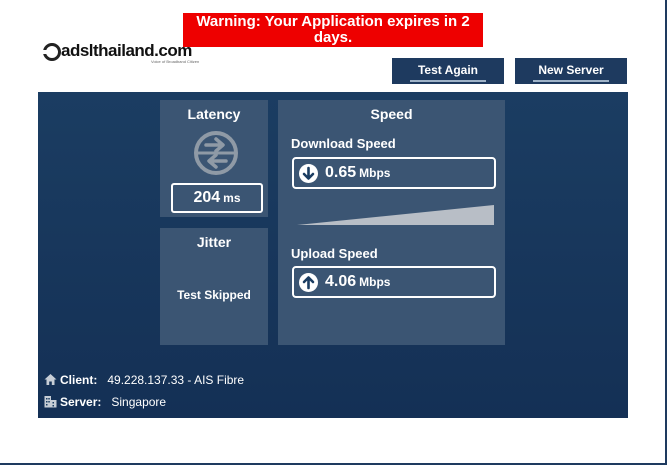  I want to click on jitter-card: Jitter Test Skipped, so click(214, 286).